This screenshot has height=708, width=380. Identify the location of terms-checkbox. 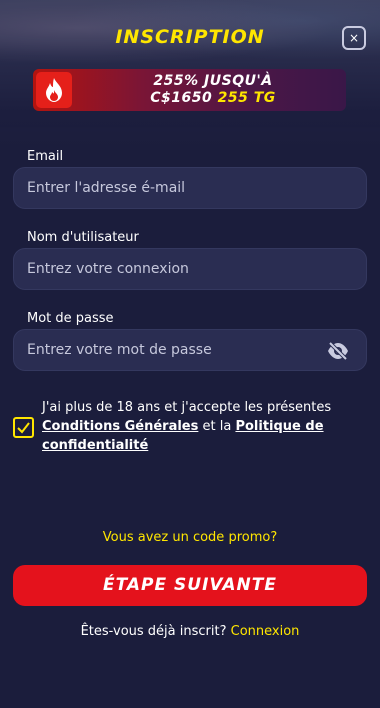
(23, 427).